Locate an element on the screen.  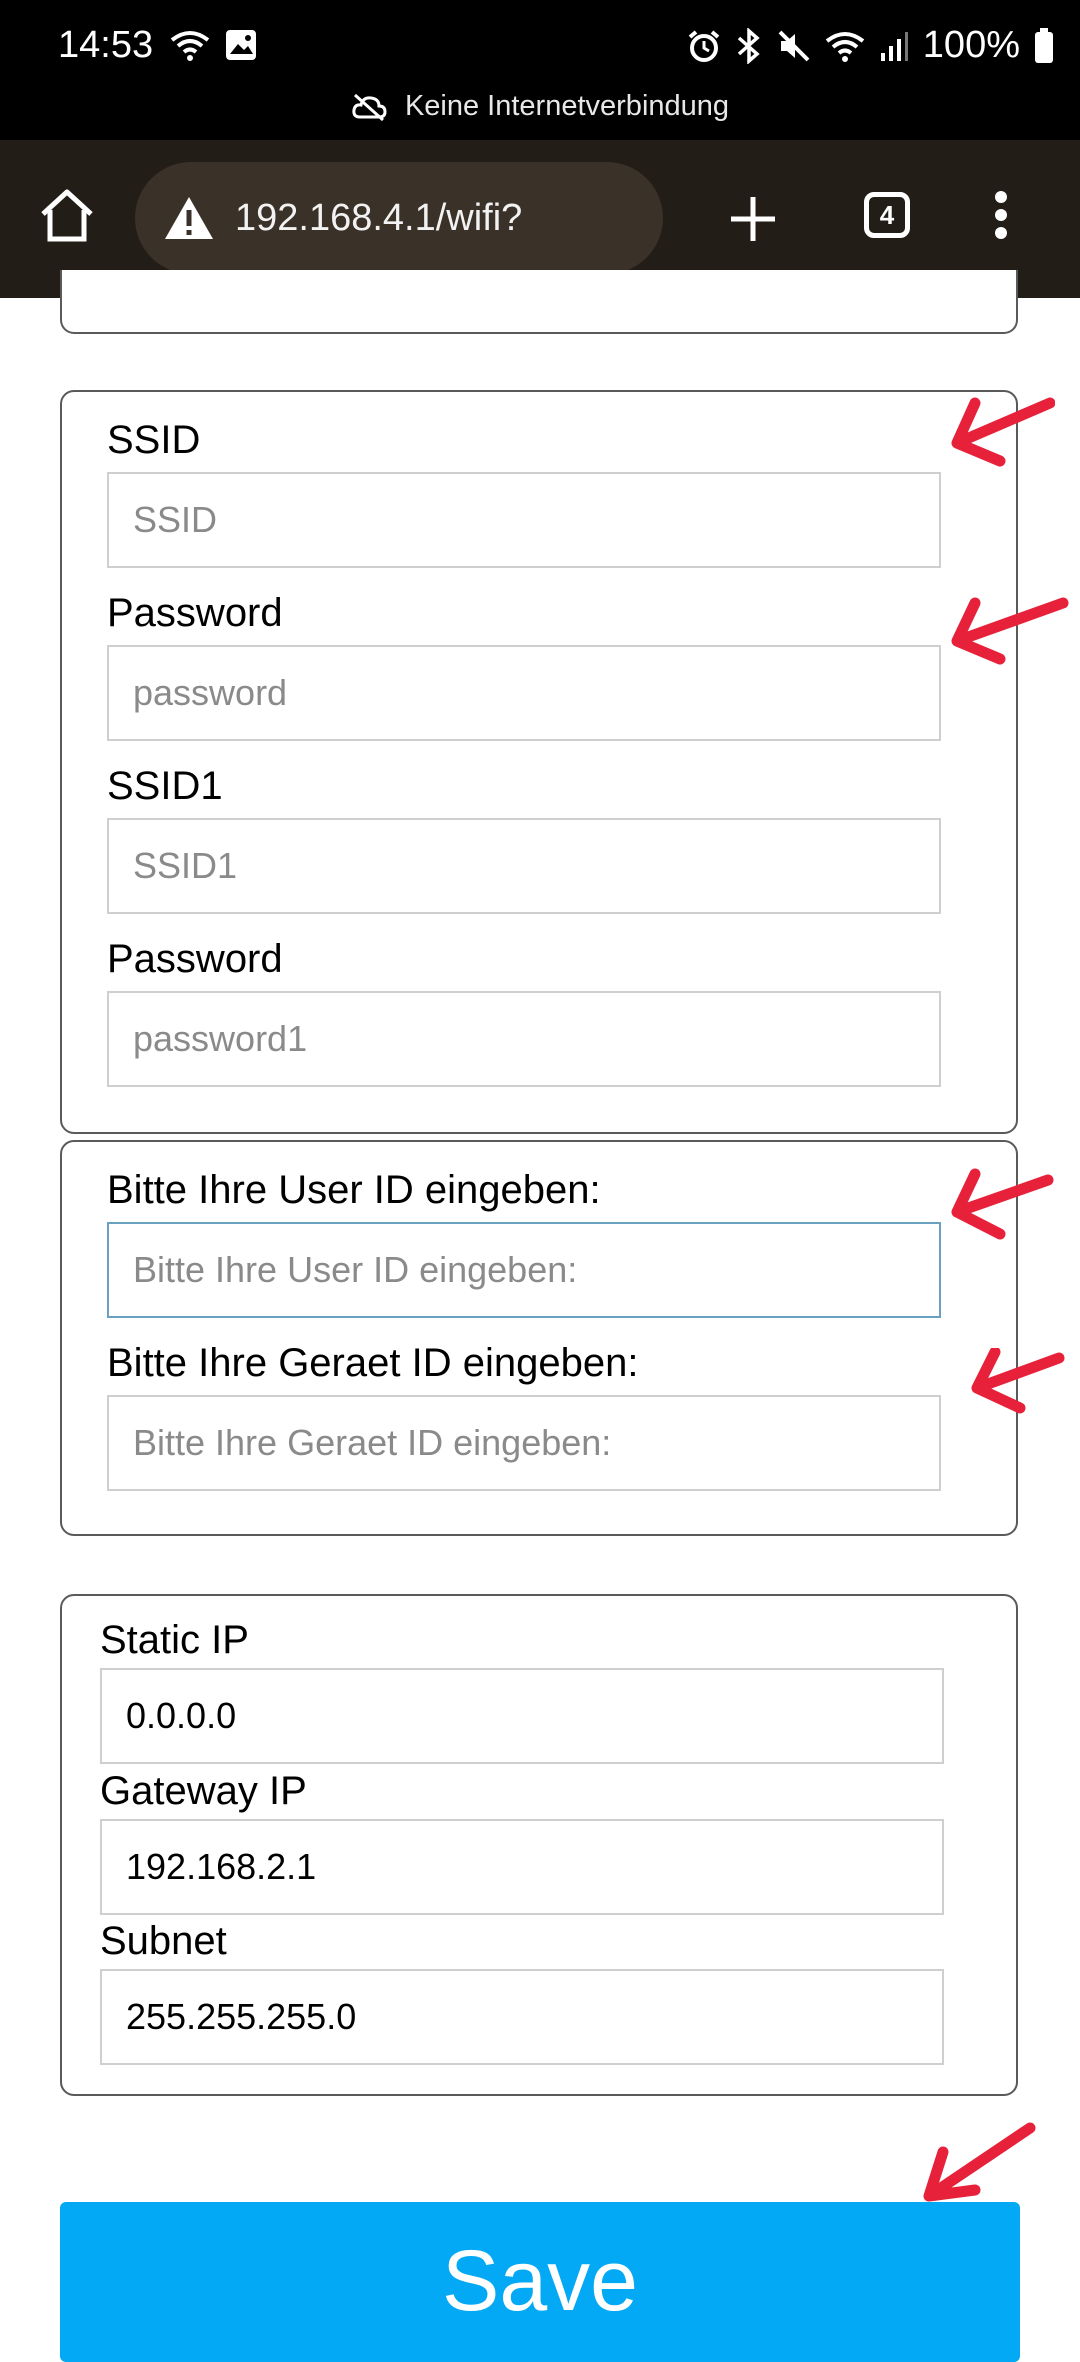
user-id-label: Bitte Ihre User ID eingeben: is located at coordinates (354, 1190).